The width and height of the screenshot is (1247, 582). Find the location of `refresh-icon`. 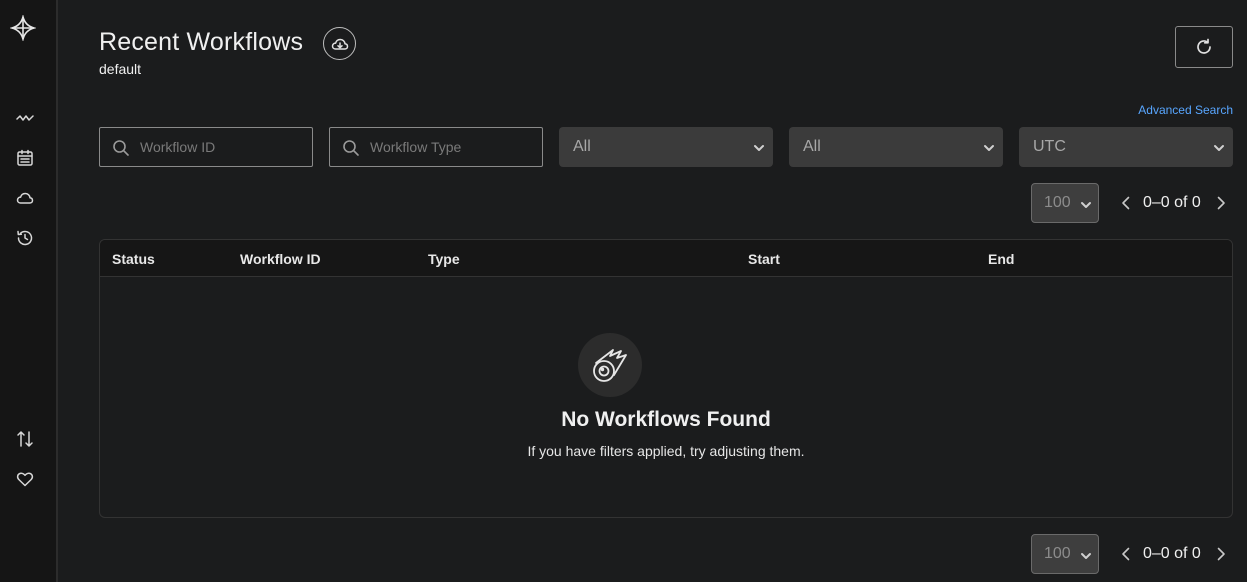

refresh-icon is located at coordinates (1204, 46).